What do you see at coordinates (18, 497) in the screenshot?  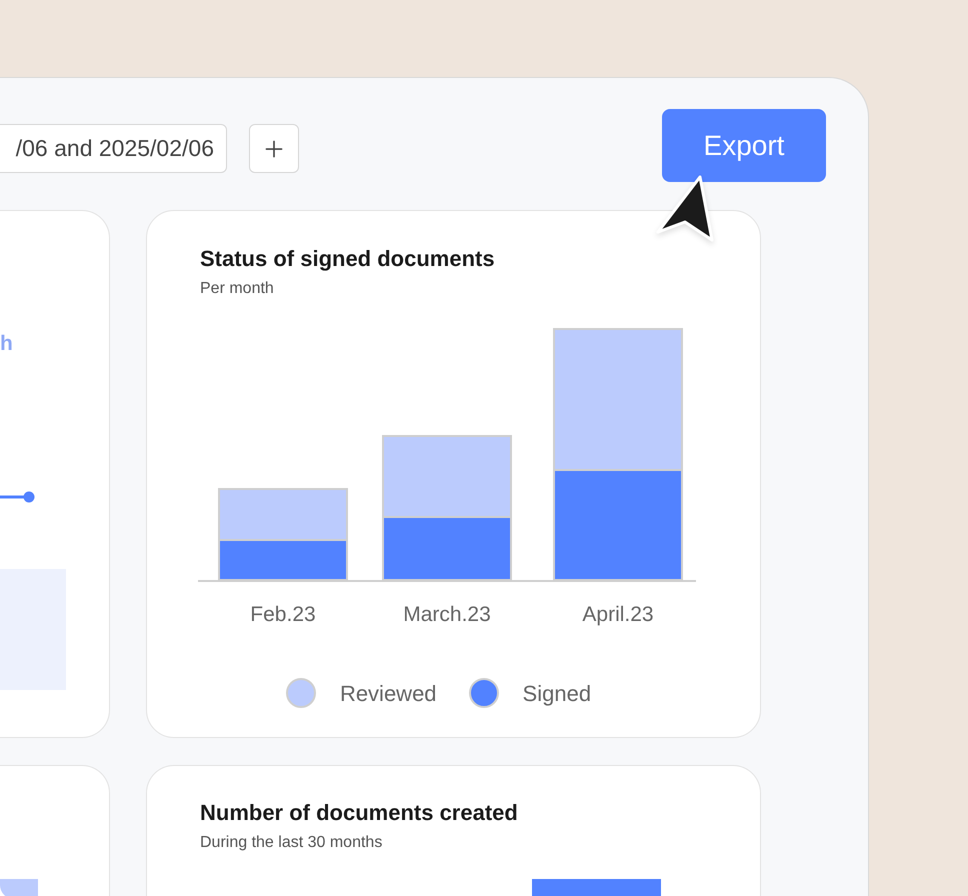 I see `line-chart-drawing` at bounding box center [18, 497].